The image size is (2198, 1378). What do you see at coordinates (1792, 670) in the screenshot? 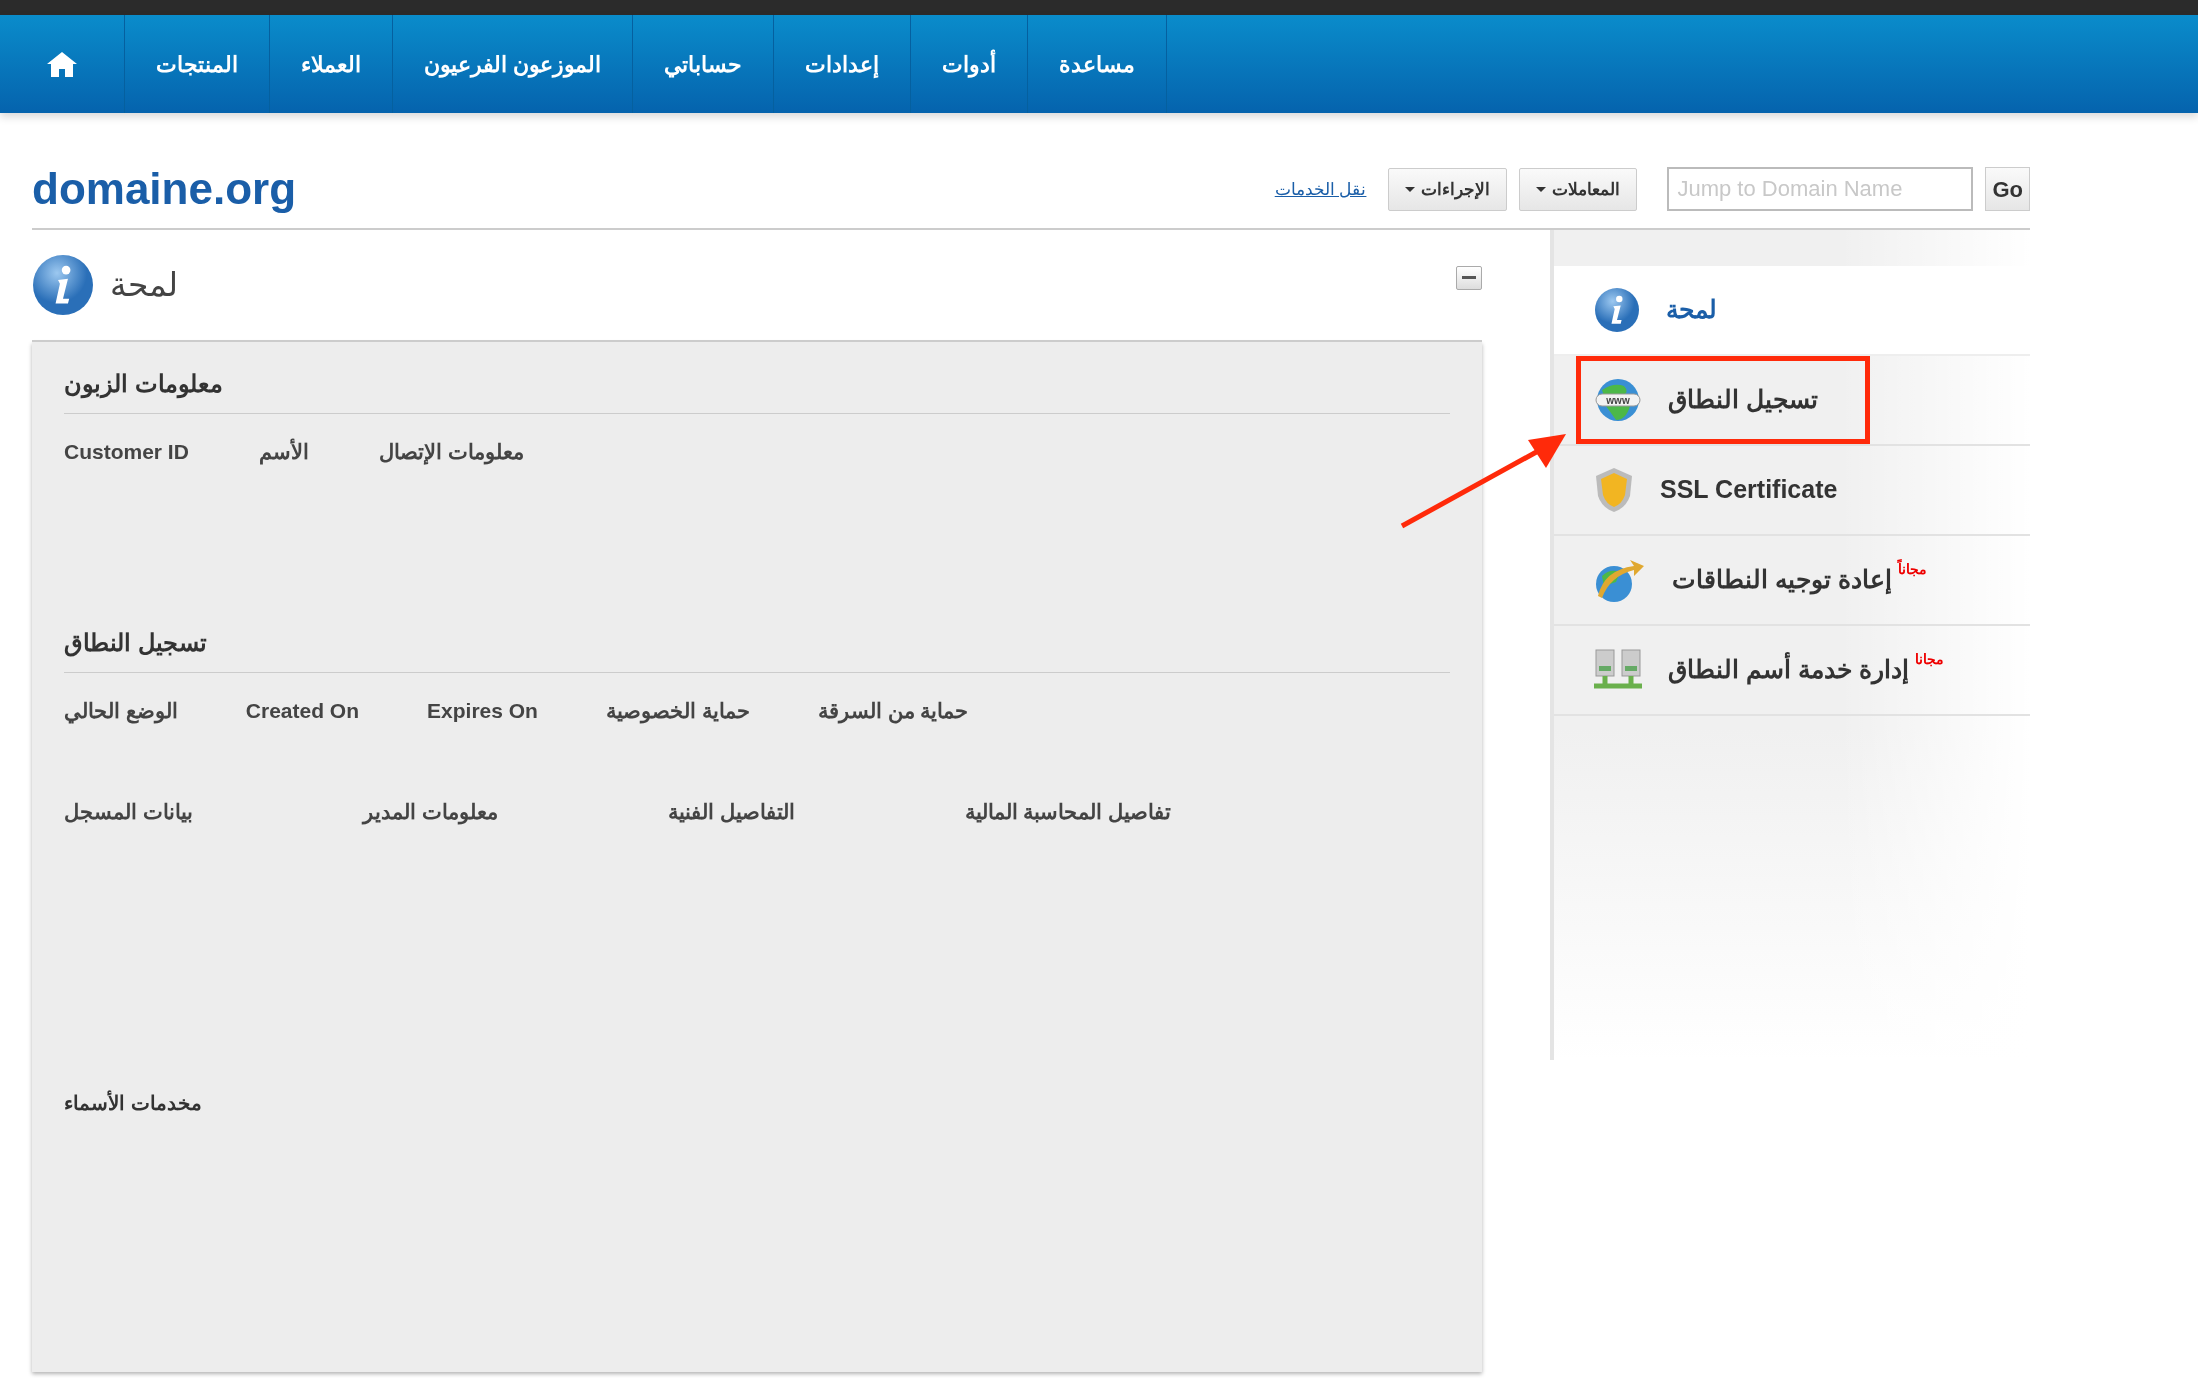
I see `sidebar-item: إدارة خدمة أسم النطاق مجانا` at bounding box center [1792, 670].